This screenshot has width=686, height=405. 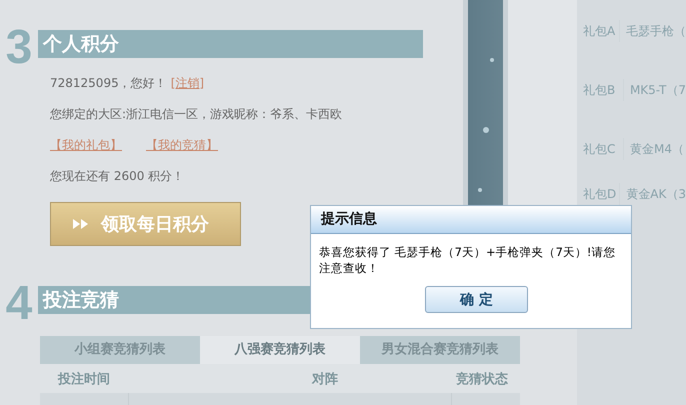 What do you see at coordinates (324, 379) in the screenshot?
I see `column-header: 对阵` at bounding box center [324, 379].